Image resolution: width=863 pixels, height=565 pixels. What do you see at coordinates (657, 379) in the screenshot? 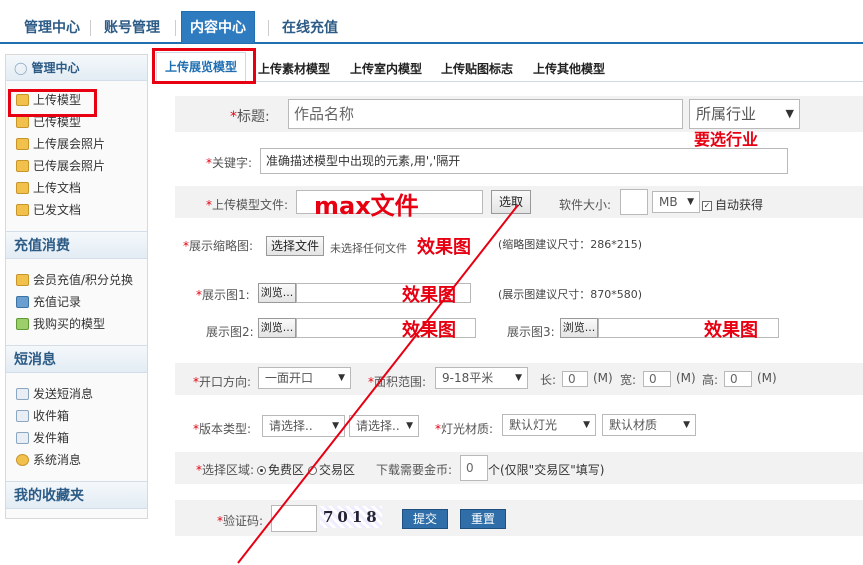
I see `width-input: 0` at bounding box center [657, 379].